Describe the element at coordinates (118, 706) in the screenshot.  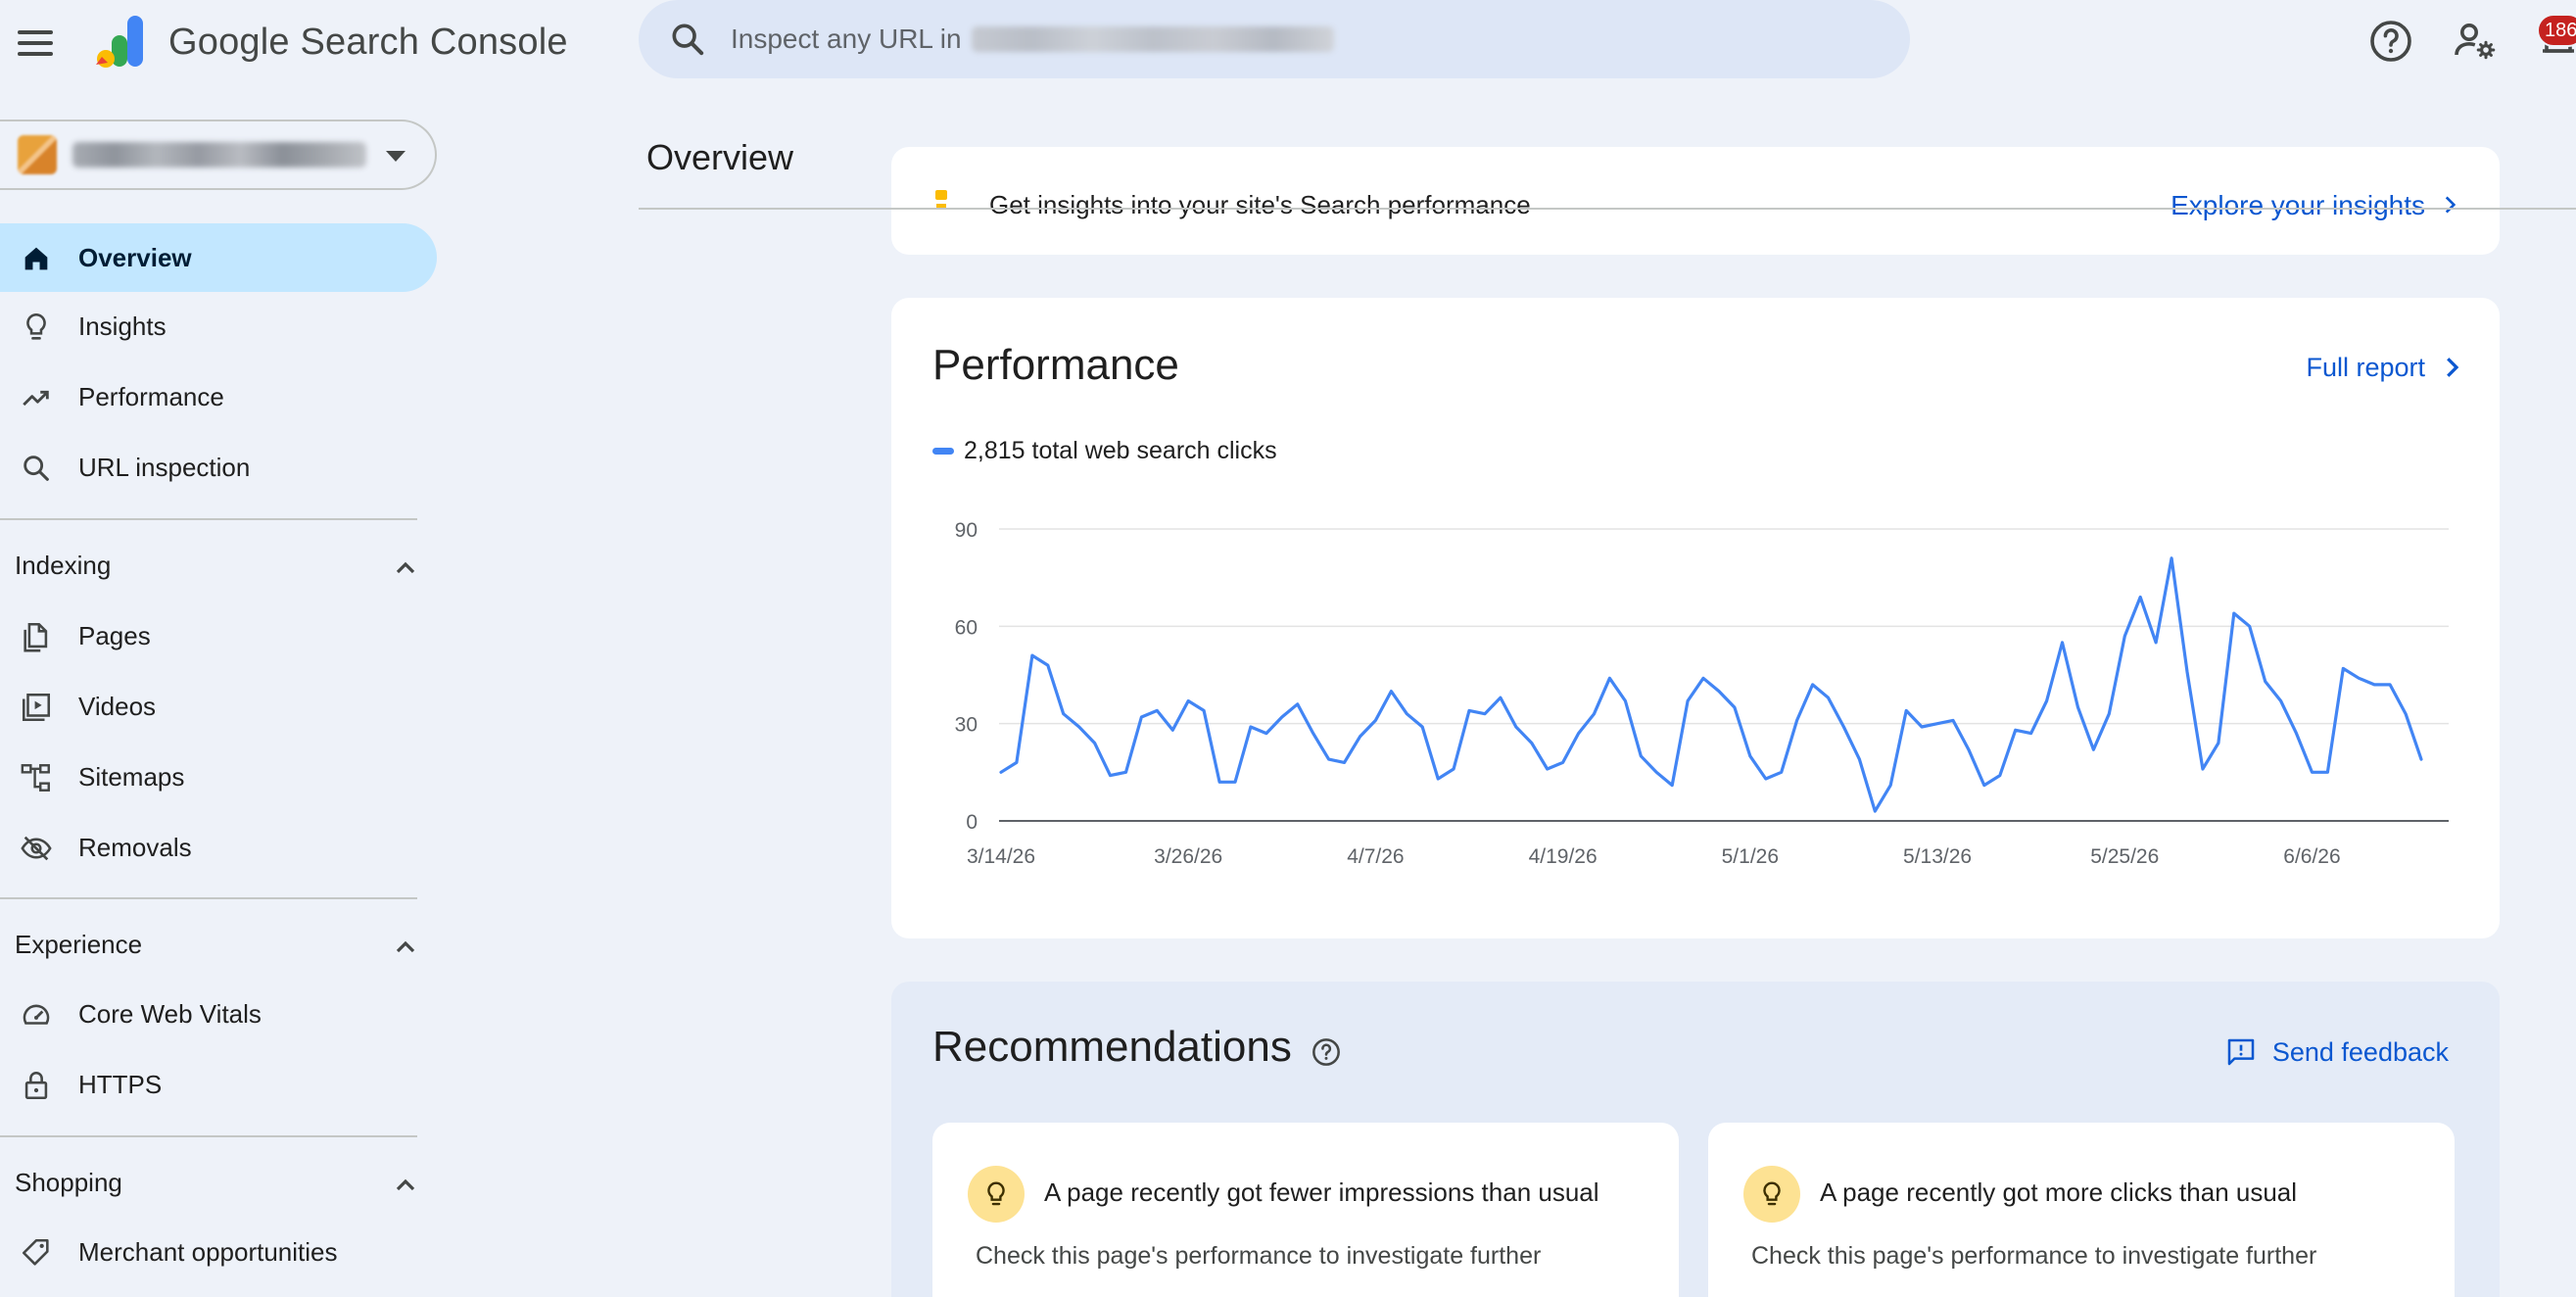
I see `sidebar-item-label: Videos` at that location.